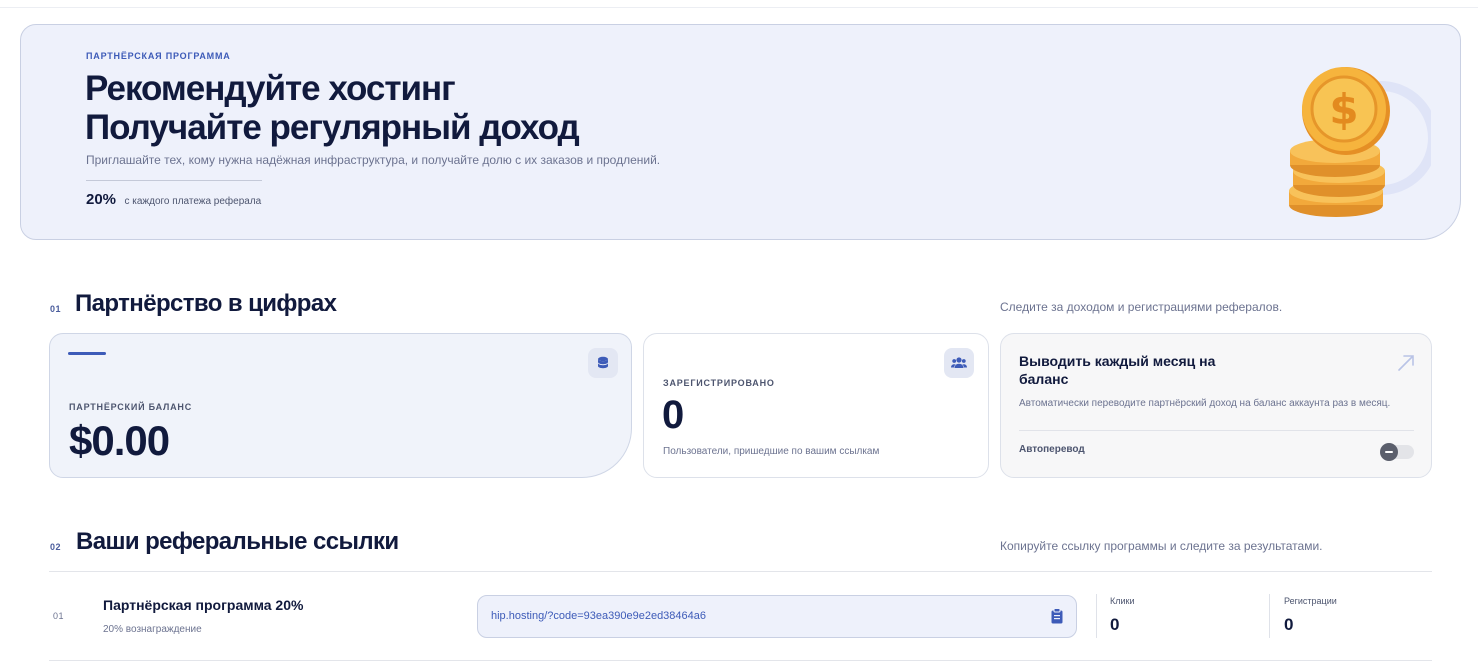 The height and width of the screenshot is (668, 1478). What do you see at coordinates (959, 363) in the screenshot?
I see `users-icon` at bounding box center [959, 363].